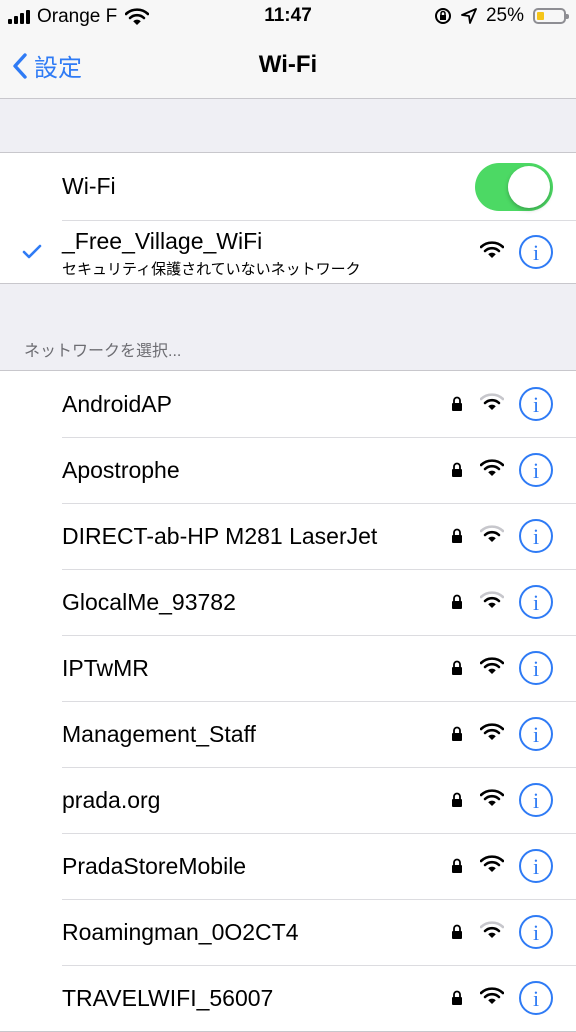 This screenshot has width=576, height=1032. I want to click on network-name: AndroidAP, so click(117, 404).